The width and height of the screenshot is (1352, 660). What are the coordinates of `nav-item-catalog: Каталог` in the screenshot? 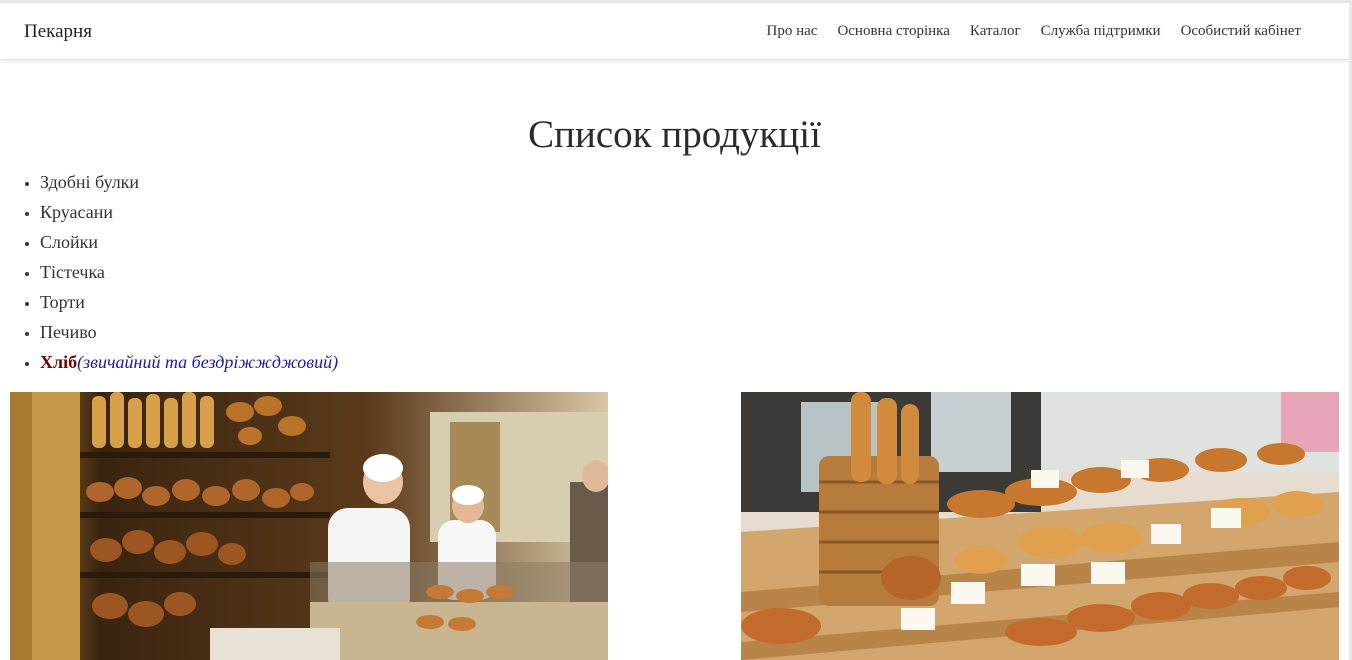 It's located at (995, 31).